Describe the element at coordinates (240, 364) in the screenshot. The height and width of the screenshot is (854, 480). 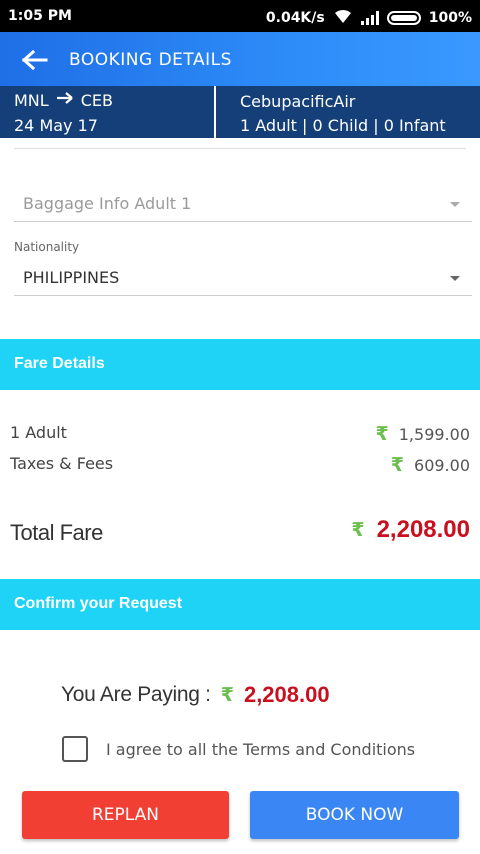
I see `fare-details-header: Fare Details` at that location.